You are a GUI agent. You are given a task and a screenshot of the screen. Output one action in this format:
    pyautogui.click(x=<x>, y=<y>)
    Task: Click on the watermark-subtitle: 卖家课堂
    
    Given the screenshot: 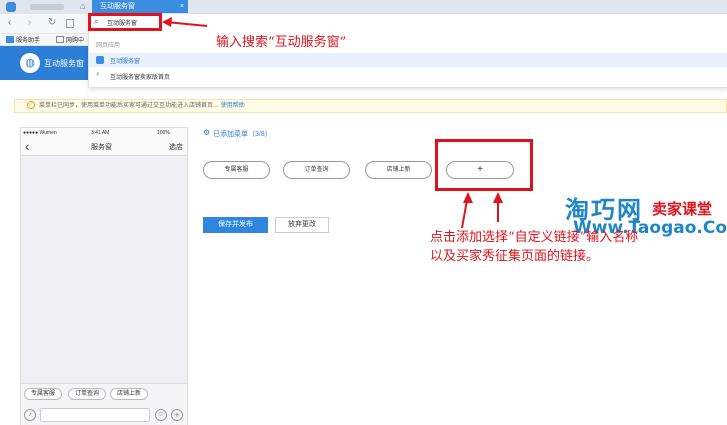 What is the action you would take?
    pyautogui.click(x=682, y=209)
    